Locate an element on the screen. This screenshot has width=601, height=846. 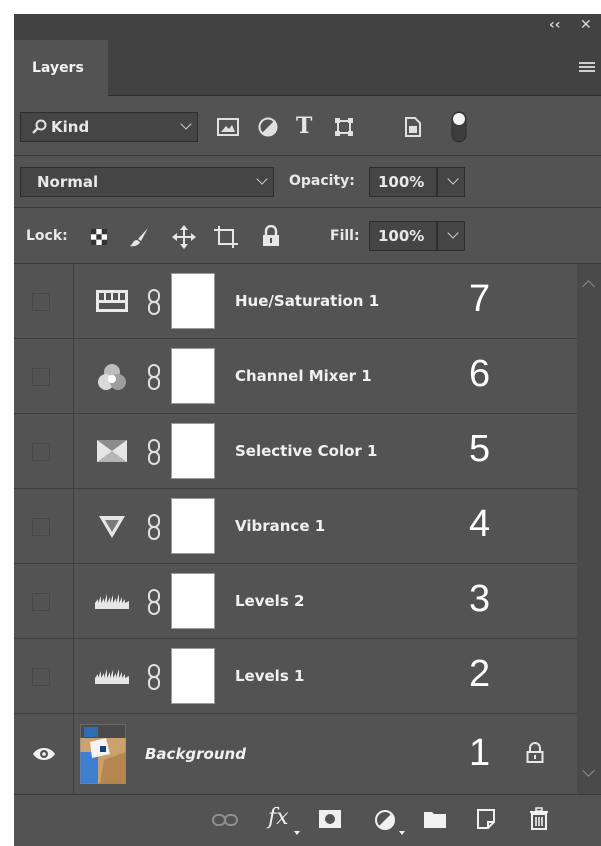
layer-name: Levels 2 is located at coordinates (269, 601).